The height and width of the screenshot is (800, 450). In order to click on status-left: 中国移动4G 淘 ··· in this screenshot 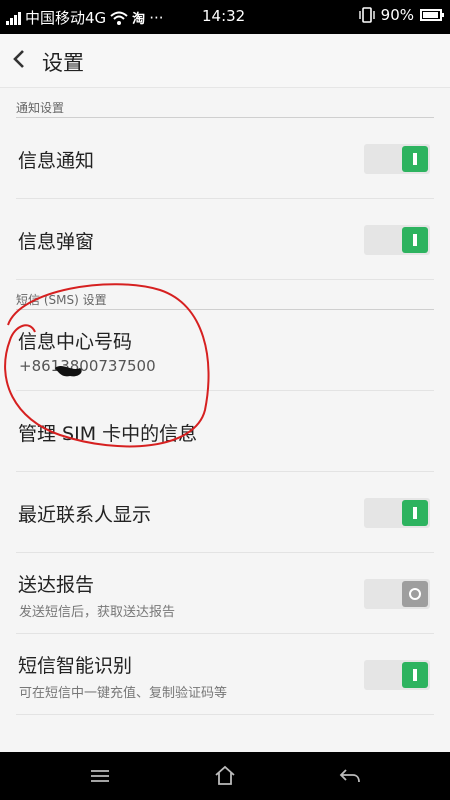, I will do `click(85, 17)`.